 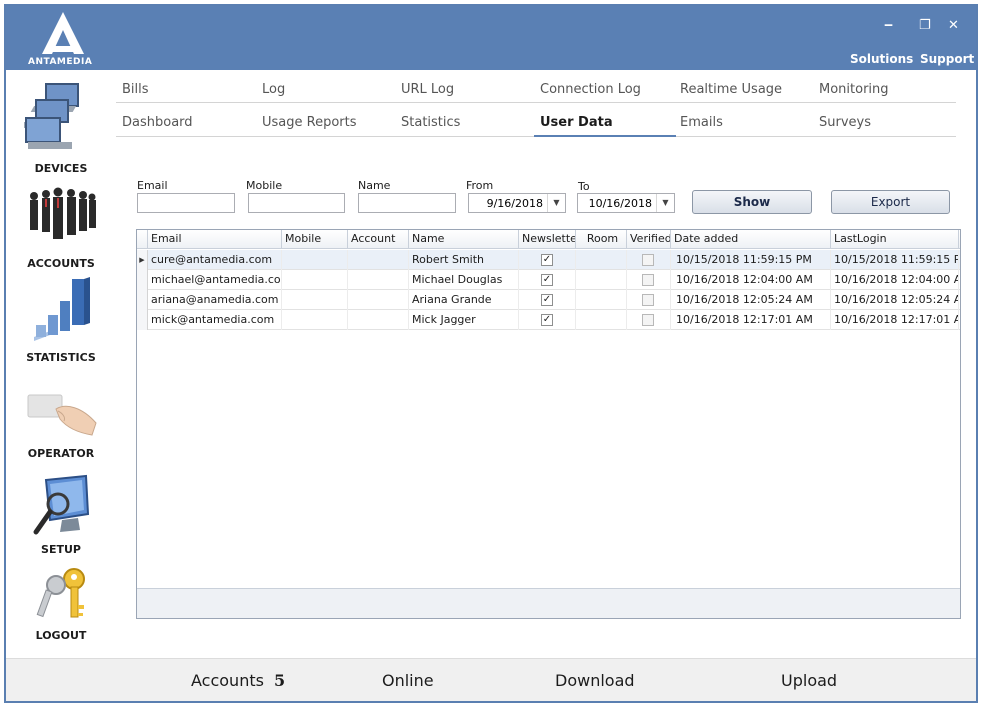 I want to click on accounts-status: Accounts 5, so click(x=238, y=680).